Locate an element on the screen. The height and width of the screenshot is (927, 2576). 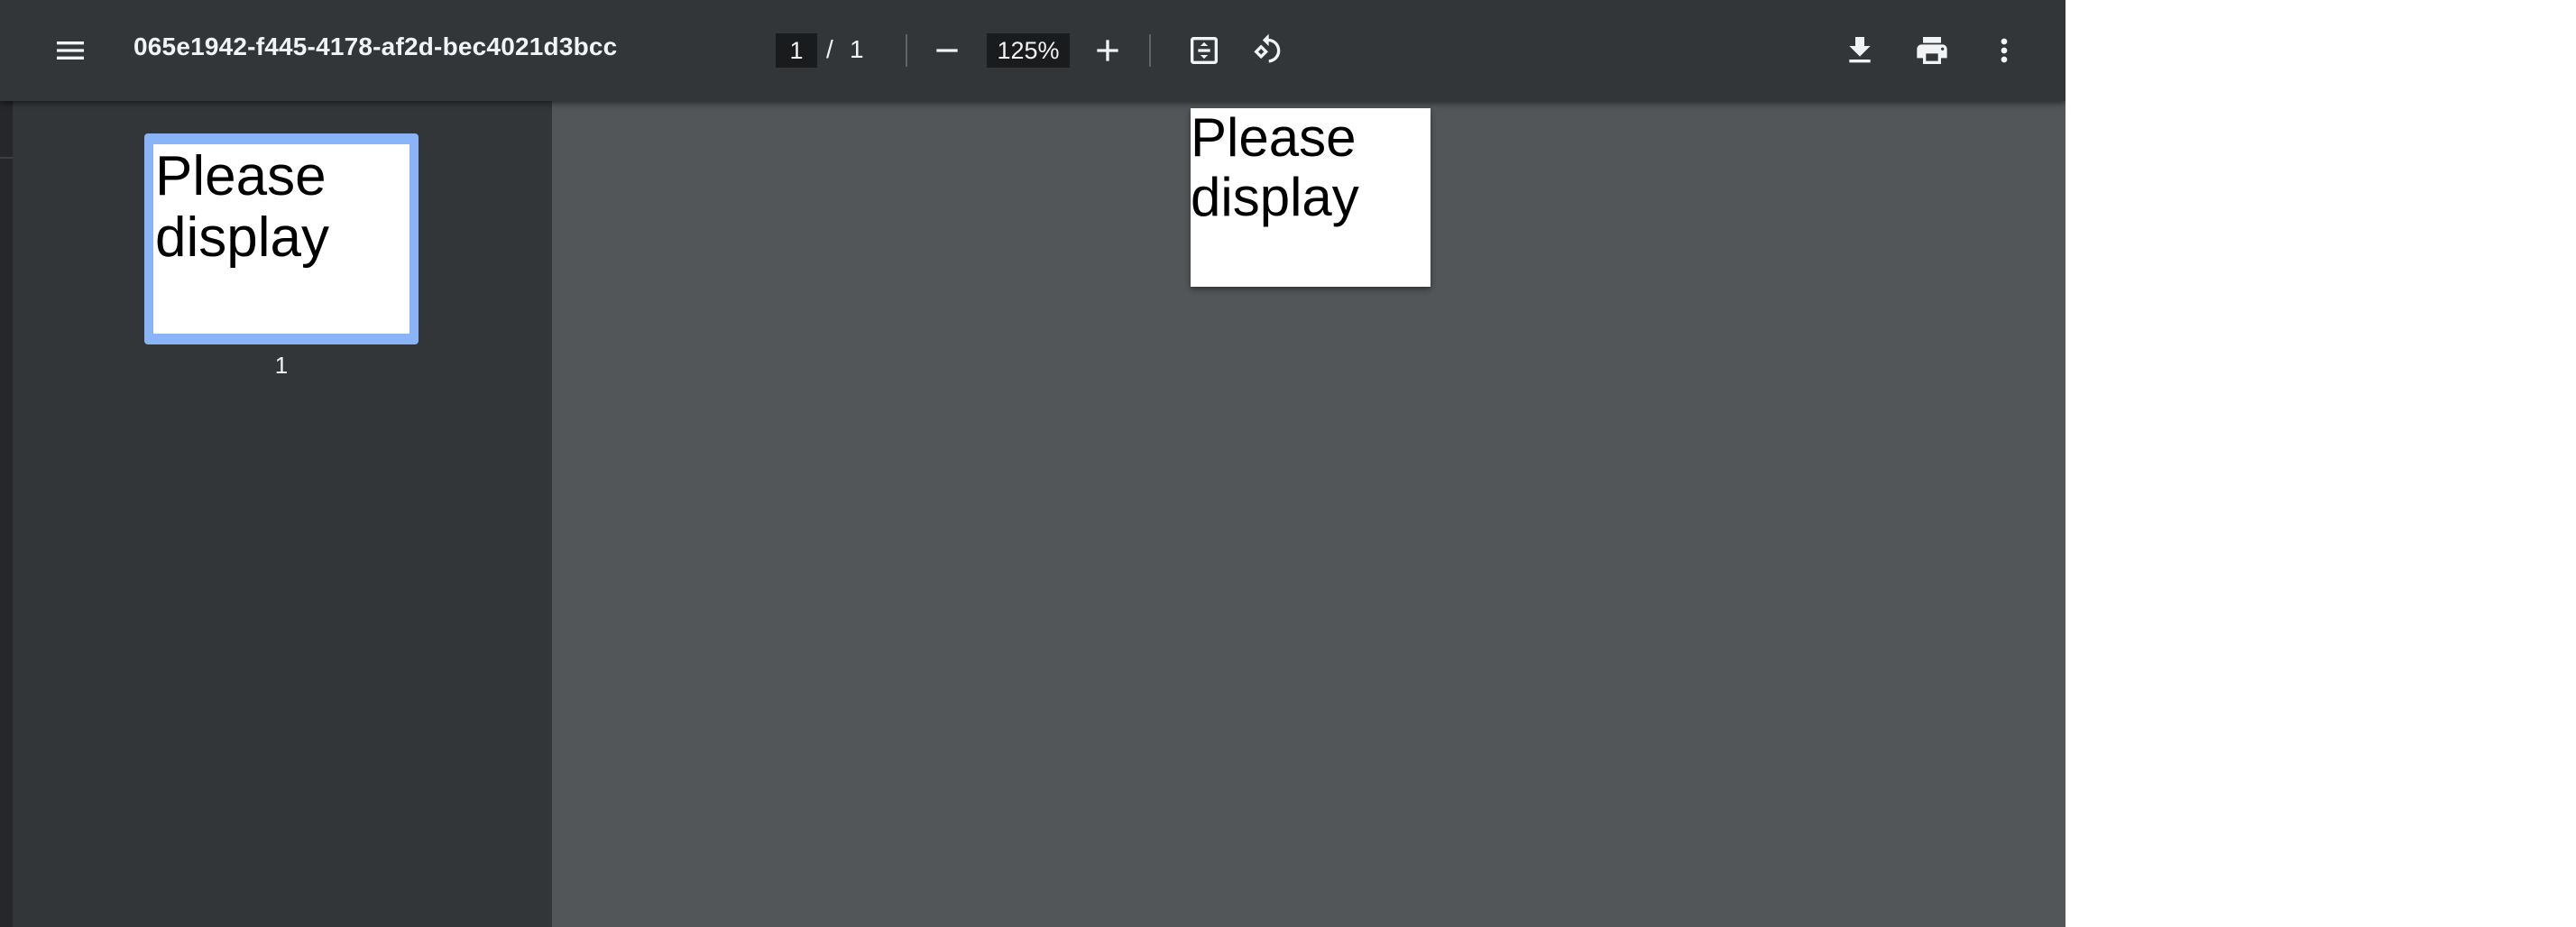
thumbnail-text-line: Please is located at coordinates (241, 176).